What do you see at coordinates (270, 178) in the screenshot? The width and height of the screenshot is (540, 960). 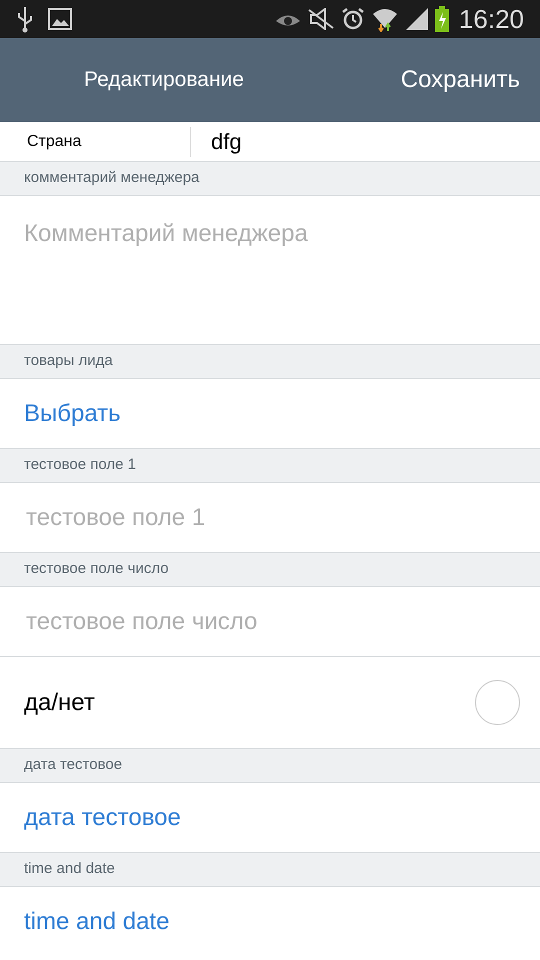 I see `section-header: комментарий менеджера` at bounding box center [270, 178].